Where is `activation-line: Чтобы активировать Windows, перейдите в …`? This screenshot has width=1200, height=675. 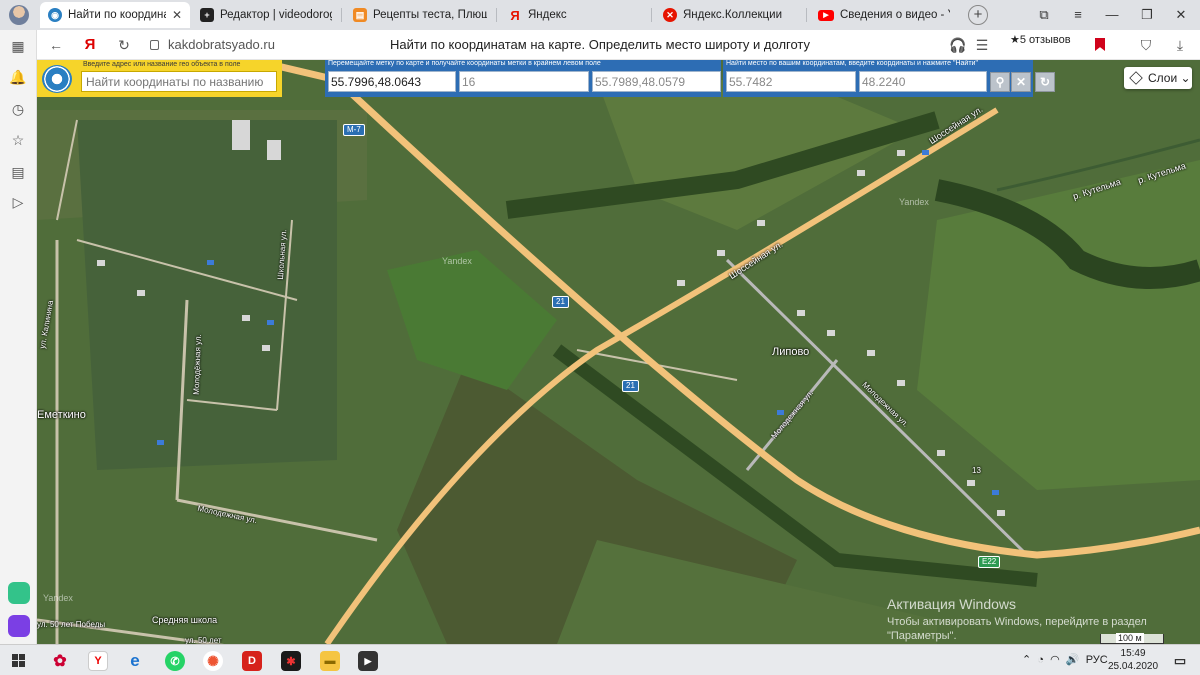
activation-line: Чтобы активировать Windows, перейдите в … is located at coordinates (1017, 622).